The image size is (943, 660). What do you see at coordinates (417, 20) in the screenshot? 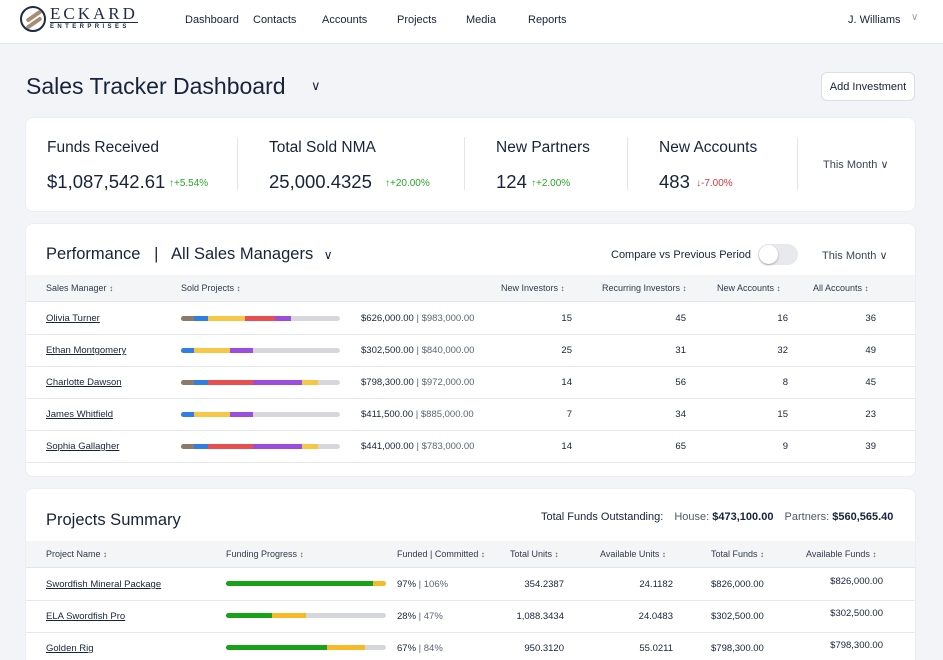
I see `nav-projects: Projects` at bounding box center [417, 20].